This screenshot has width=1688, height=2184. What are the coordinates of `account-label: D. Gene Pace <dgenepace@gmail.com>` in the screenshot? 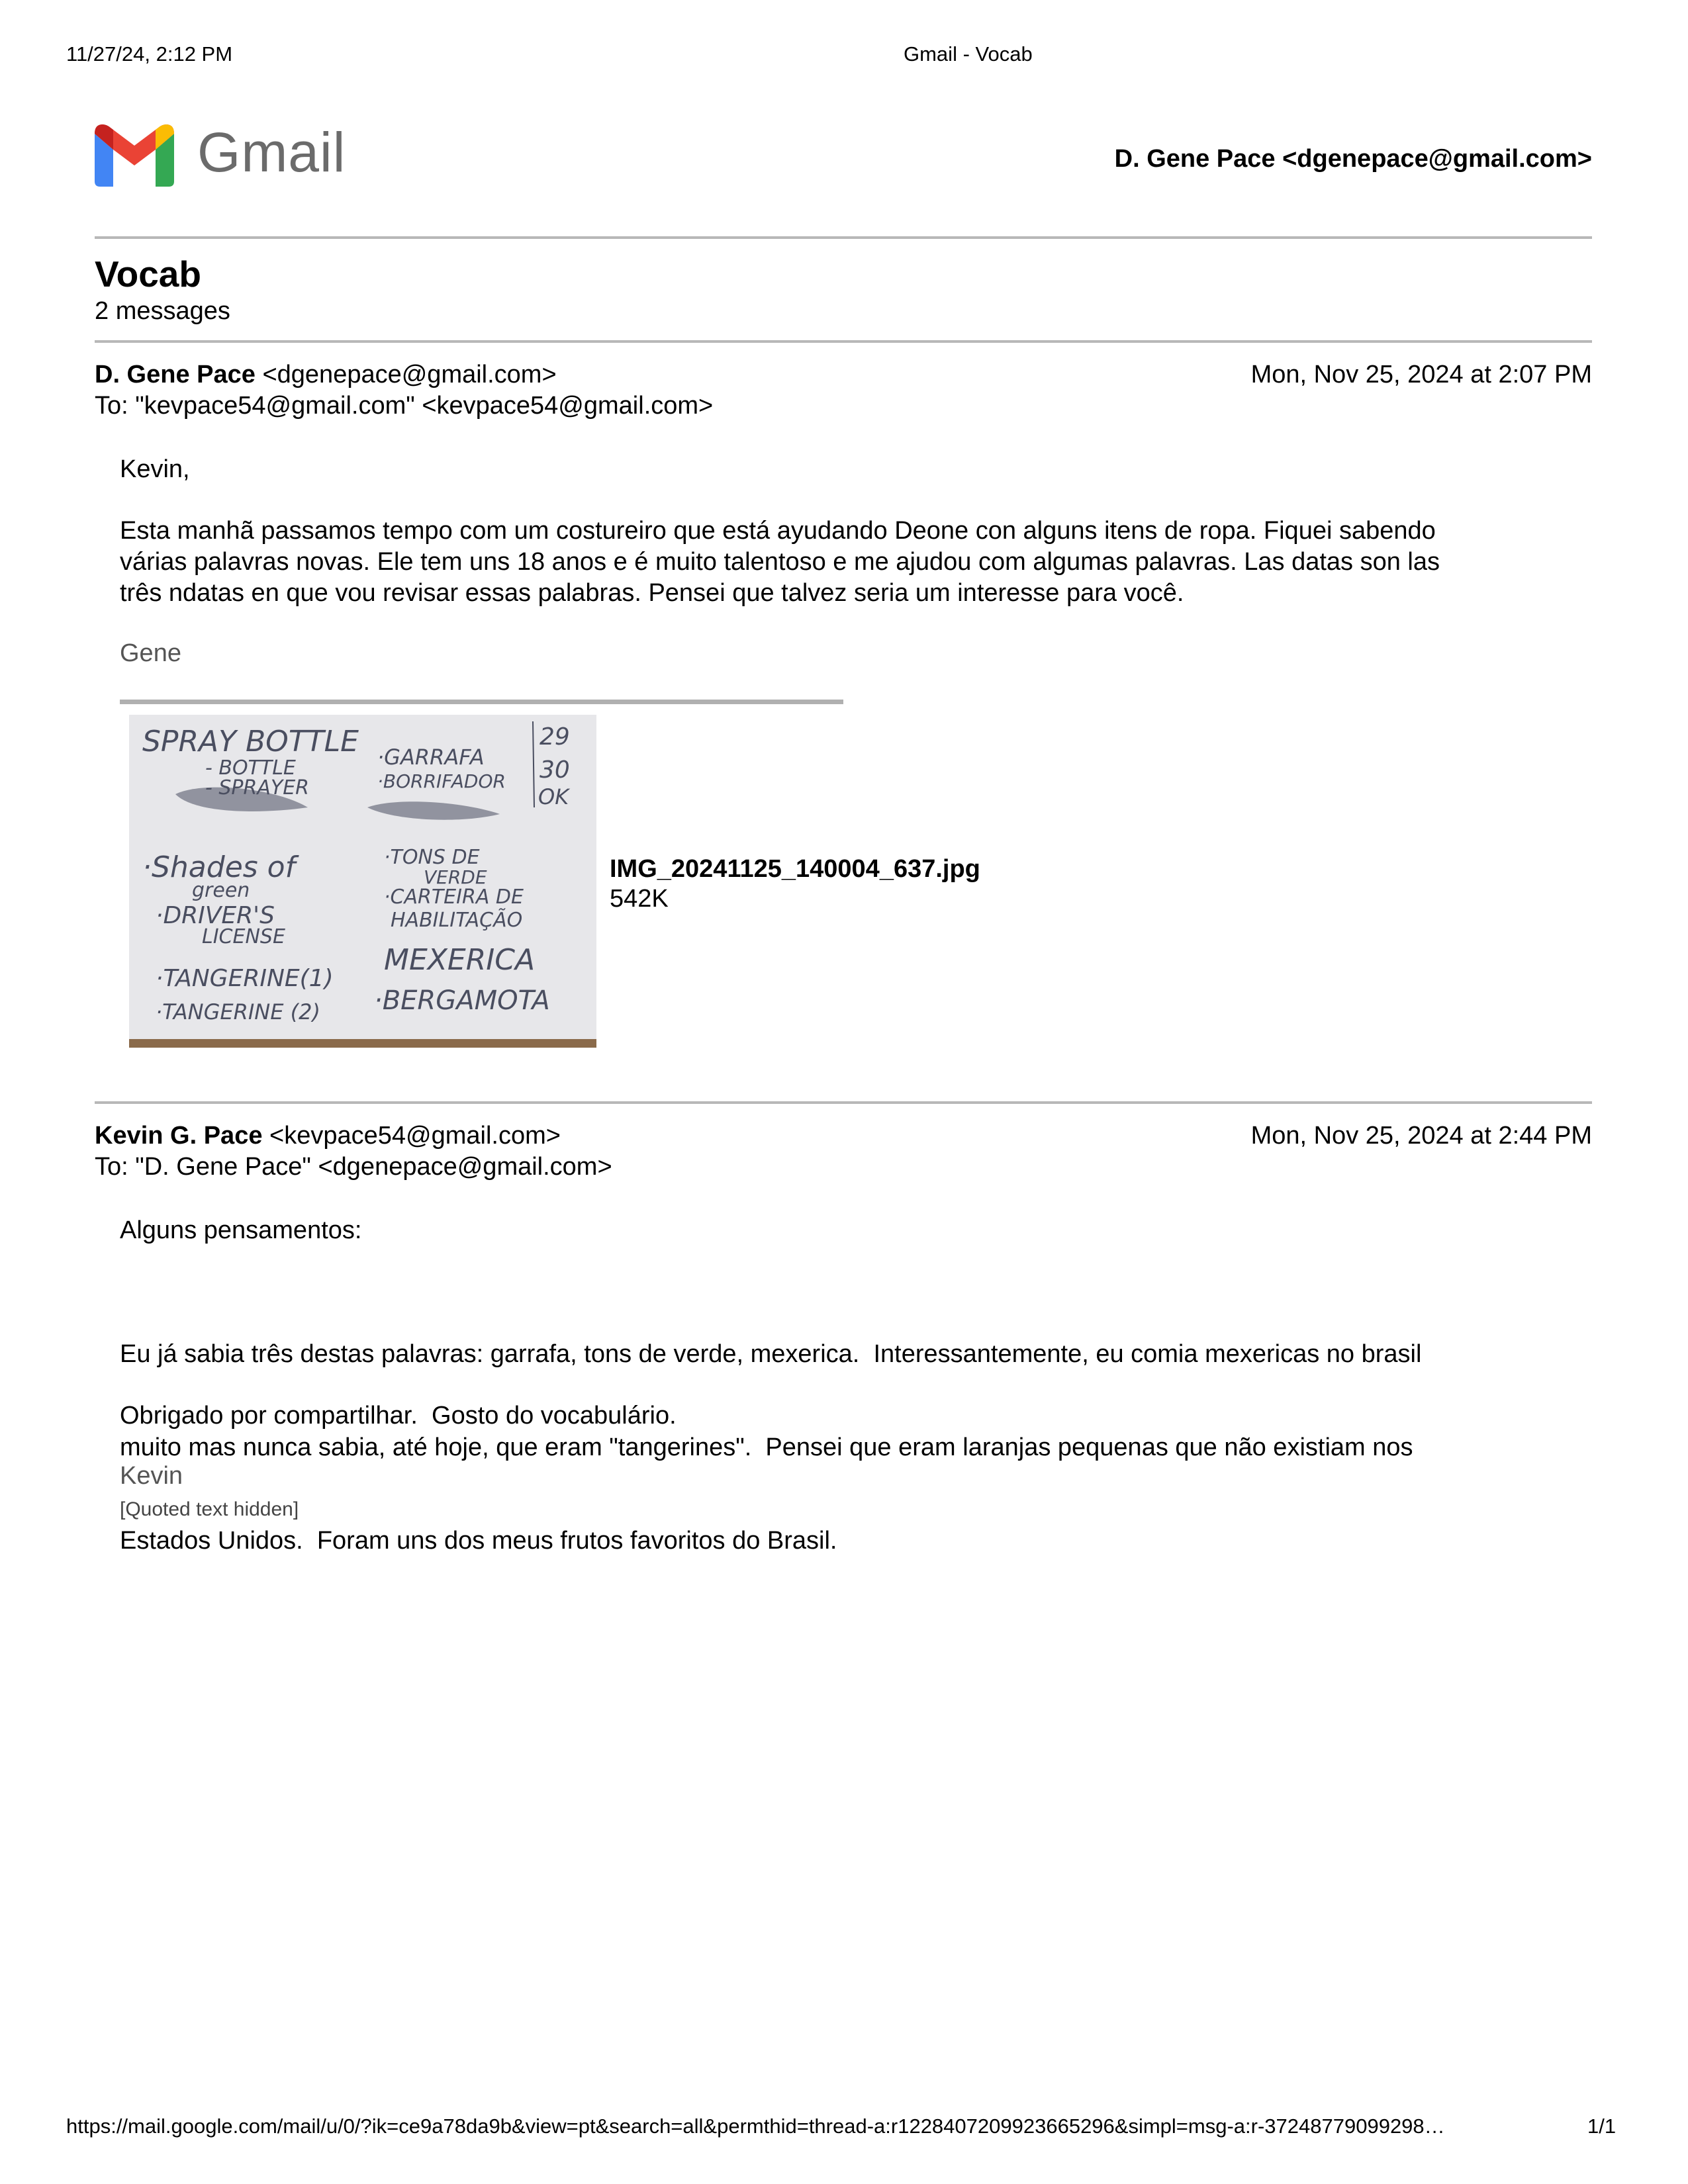 It's located at (1353, 159).